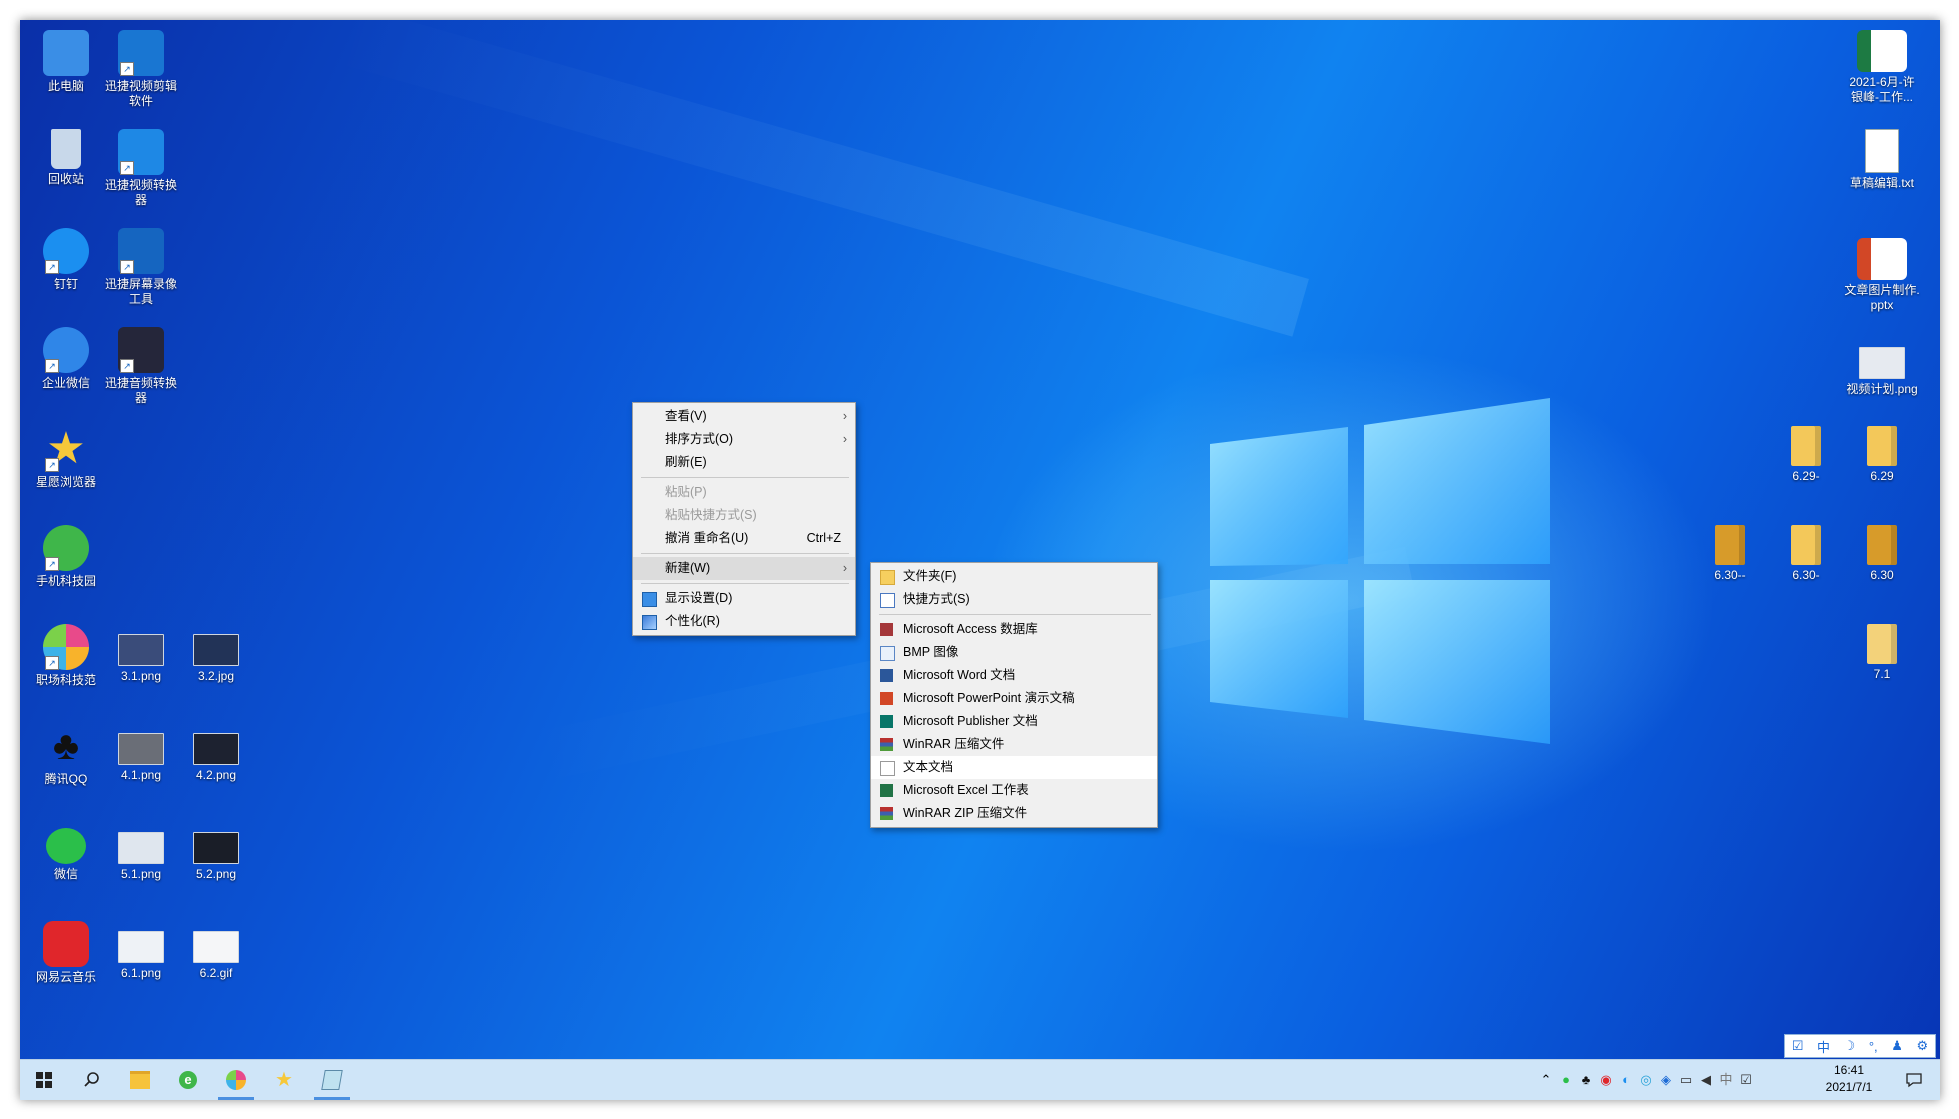 This screenshot has height=1119, width=1959. What do you see at coordinates (284, 1080) in the screenshot?
I see `taskbar-twinkstar-browser: ★` at bounding box center [284, 1080].